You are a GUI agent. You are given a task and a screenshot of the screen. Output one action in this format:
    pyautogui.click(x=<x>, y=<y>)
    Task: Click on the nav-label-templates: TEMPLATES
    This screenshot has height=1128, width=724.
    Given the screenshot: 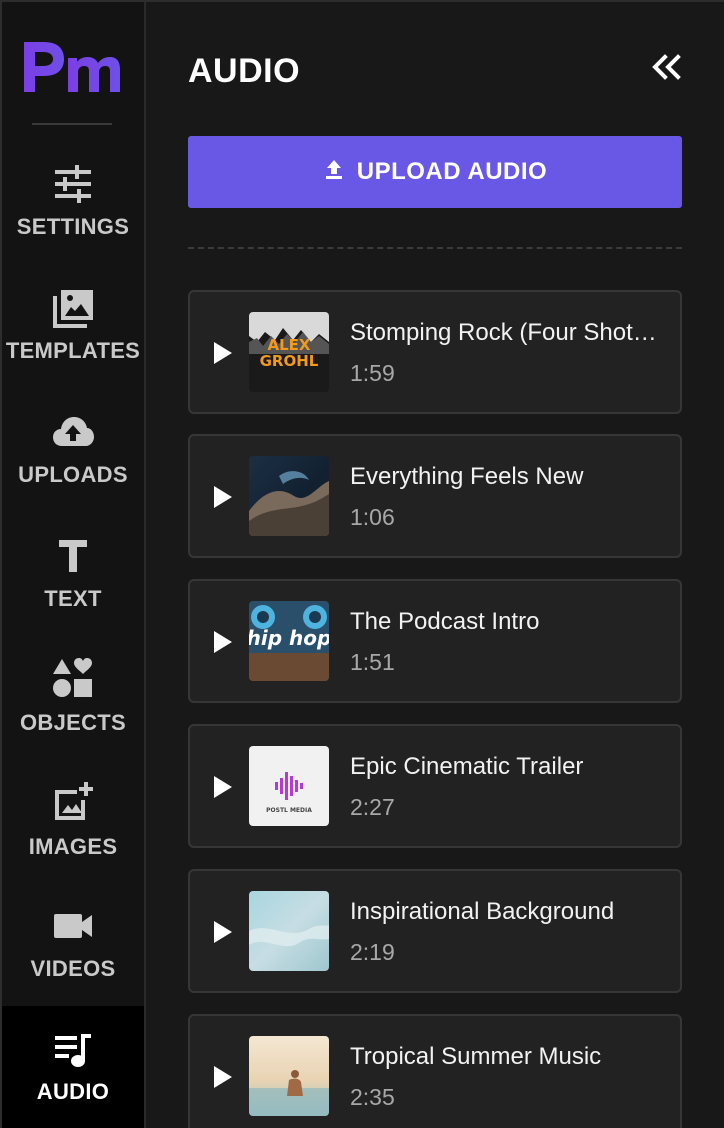 What is the action you would take?
    pyautogui.click(x=73, y=350)
    